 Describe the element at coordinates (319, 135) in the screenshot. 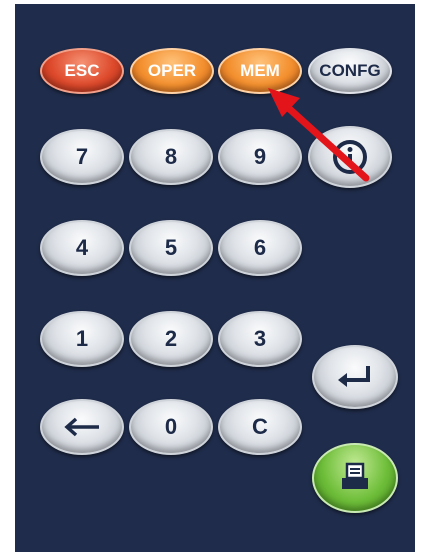

I see `annotation-arrow` at that location.